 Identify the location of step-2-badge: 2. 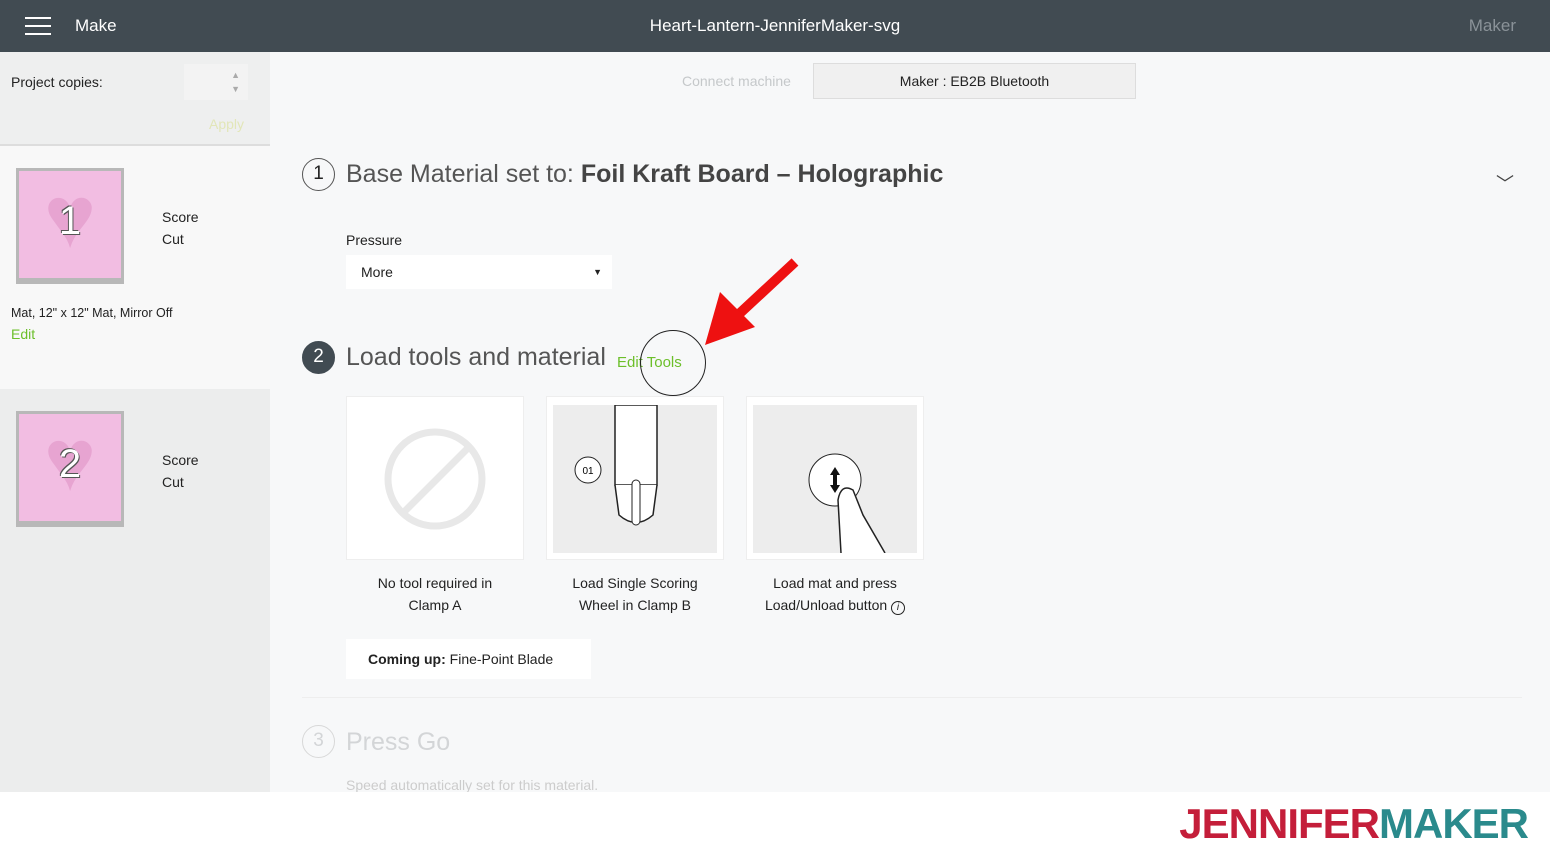
(318, 357).